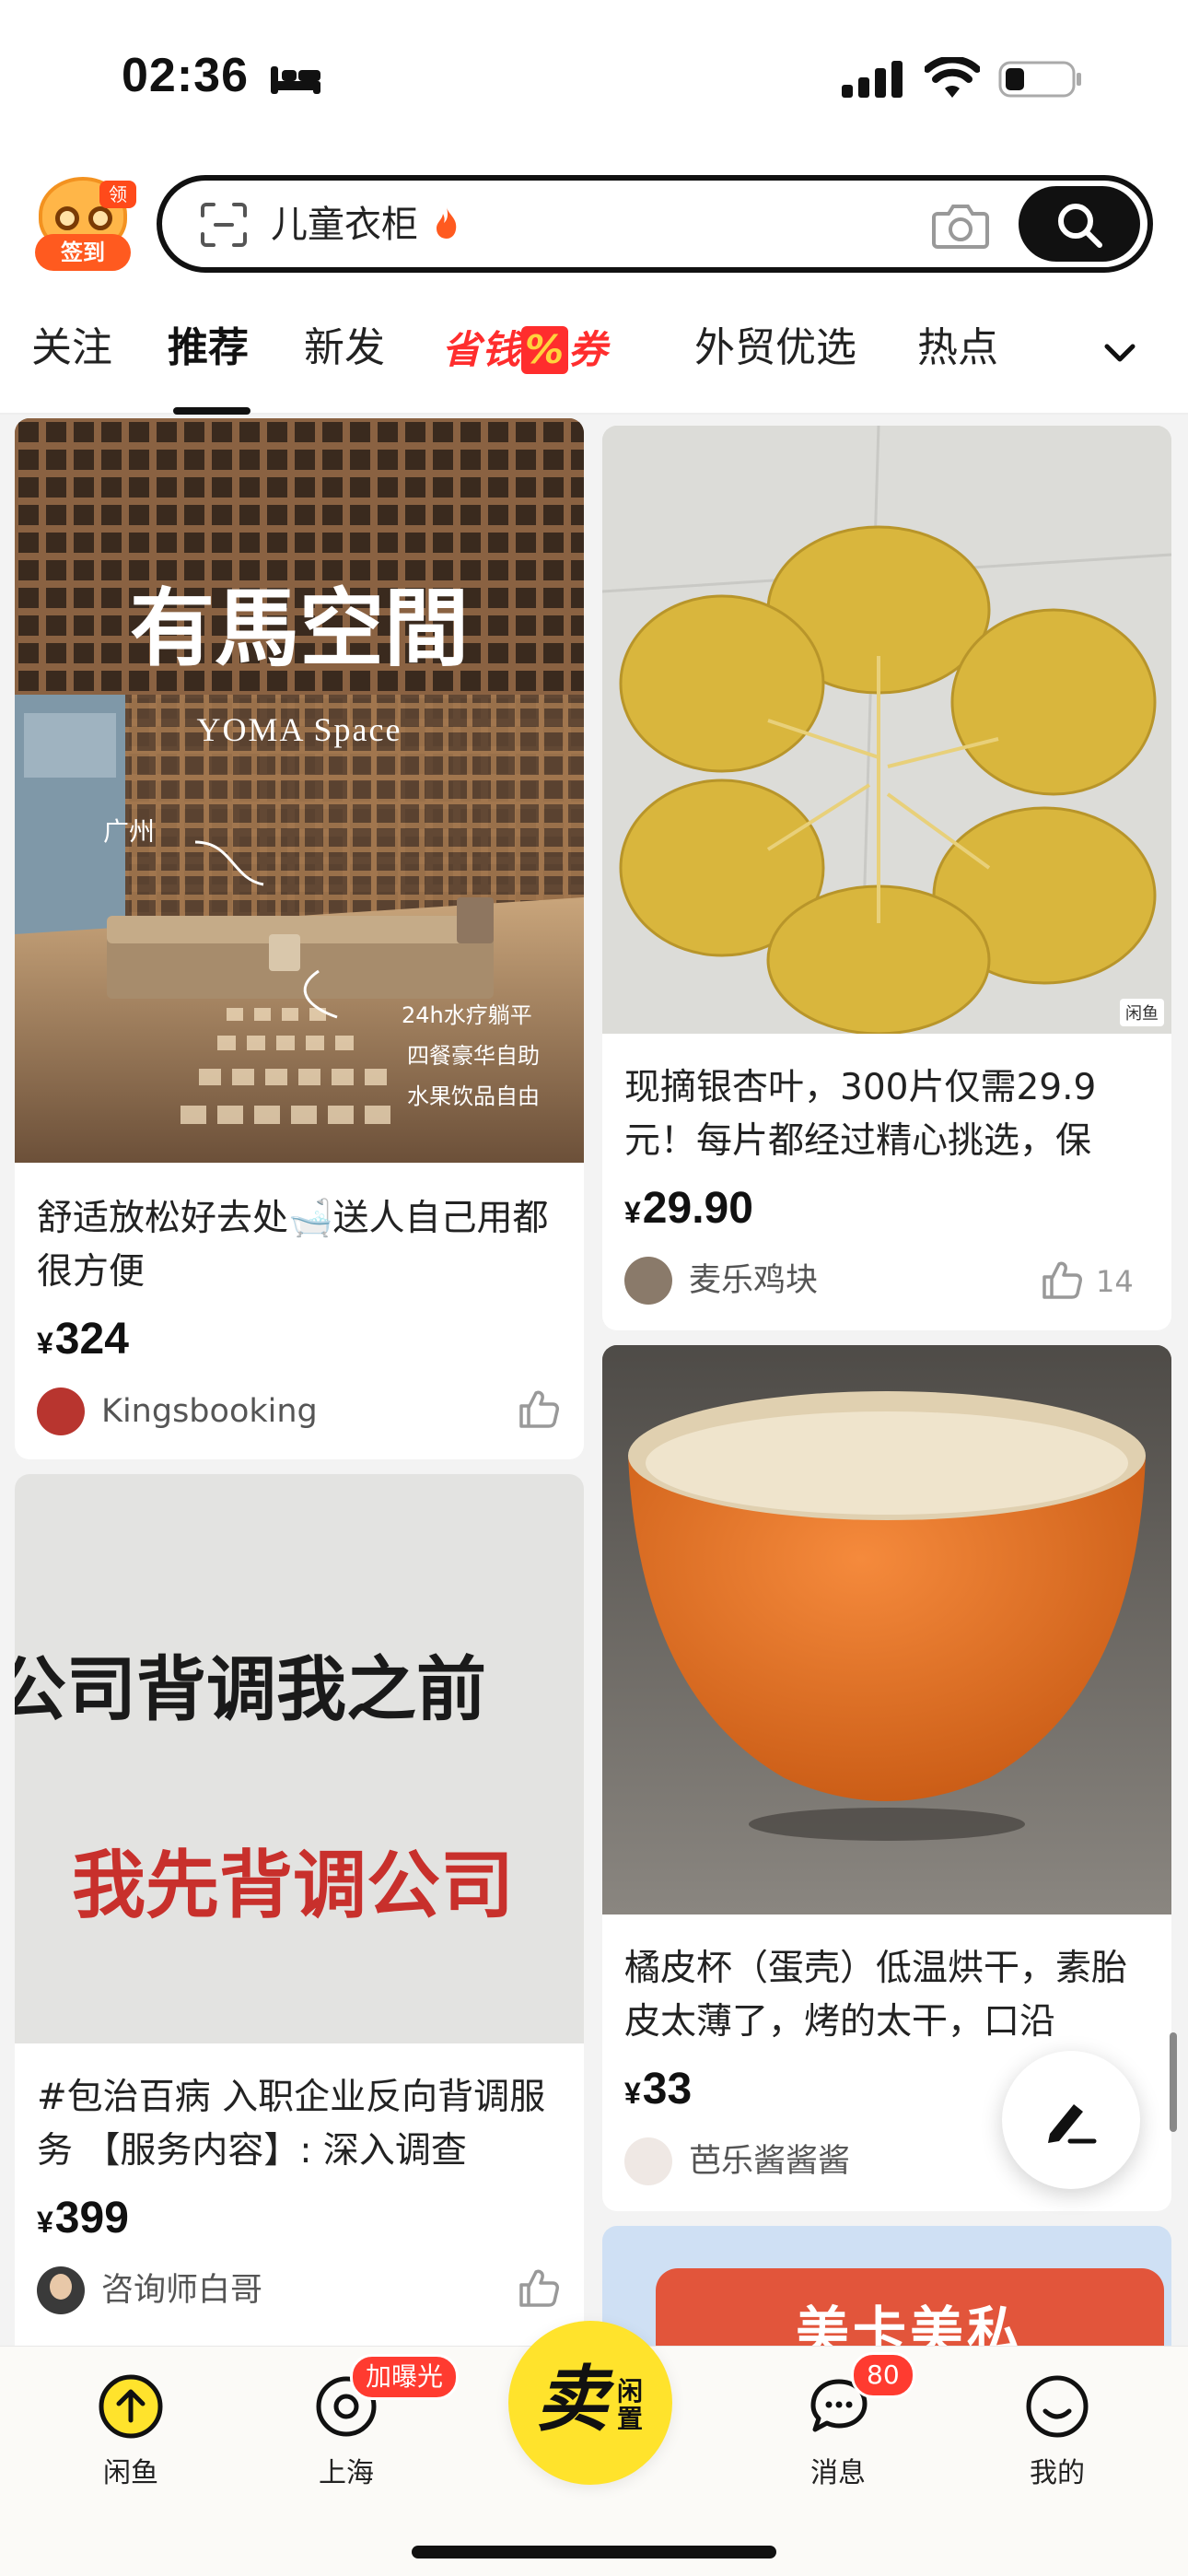 Image resolution: width=1188 pixels, height=2576 pixels. Describe the element at coordinates (346, 2473) in the screenshot. I see `nav-label: 上海` at that location.